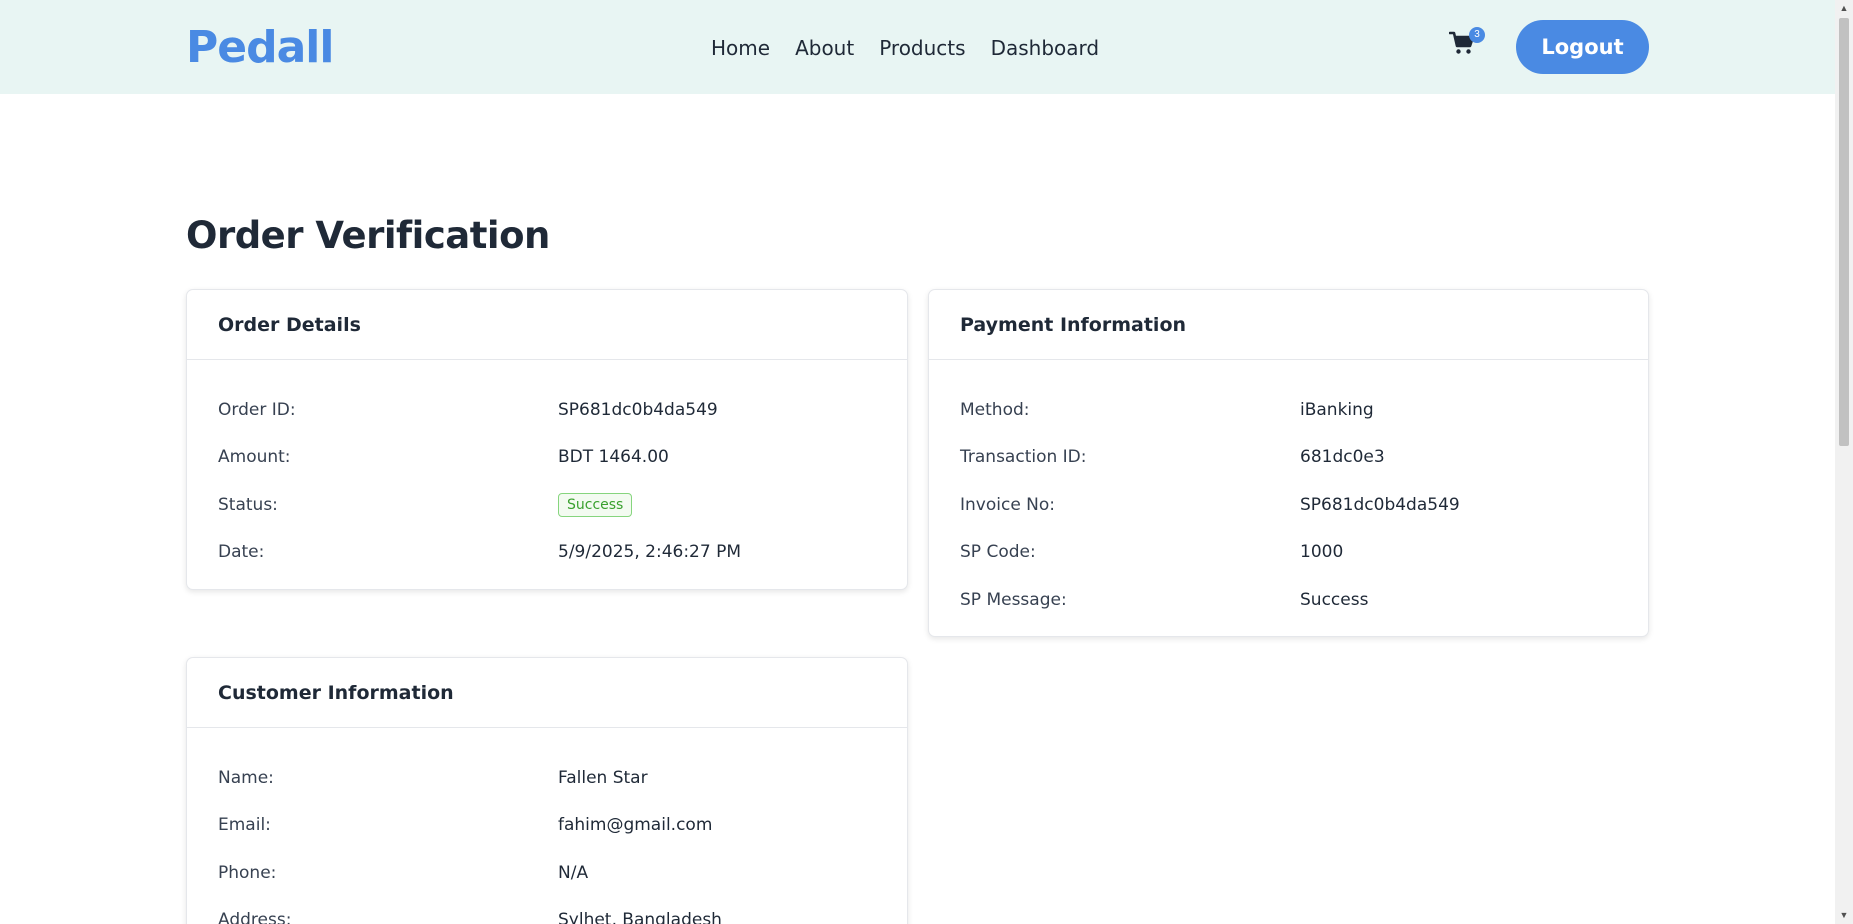 The height and width of the screenshot is (924, 1853). What do you see at coordinates (547, 325) in the screenshot?
I see `order-details-header: Order Details` at bounding box center [547, 325].